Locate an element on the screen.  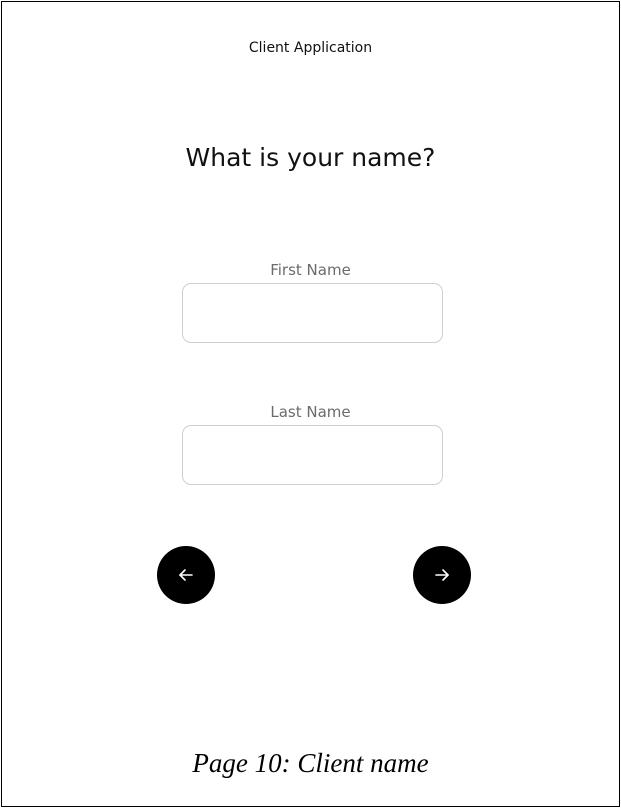
arrow-right-icon is located at coordinates (442, 575).